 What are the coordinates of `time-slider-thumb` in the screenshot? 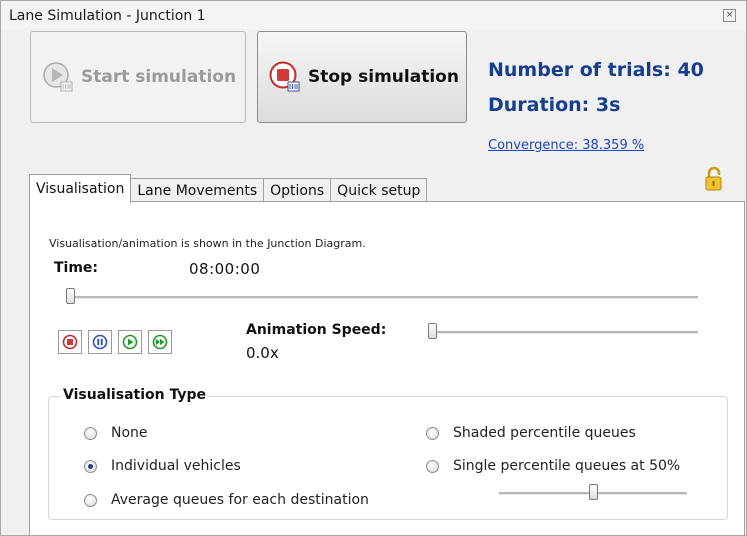 It's located at (70, 296).